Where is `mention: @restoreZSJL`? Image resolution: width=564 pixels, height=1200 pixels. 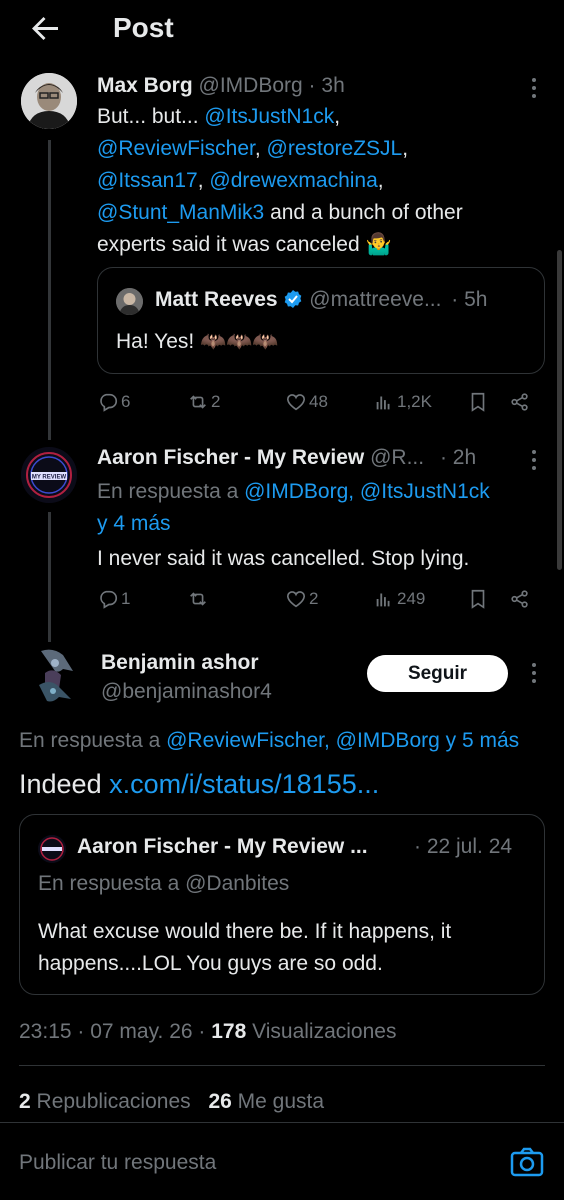 mention: @restoreZSJL is located at coordinates (335, 148).